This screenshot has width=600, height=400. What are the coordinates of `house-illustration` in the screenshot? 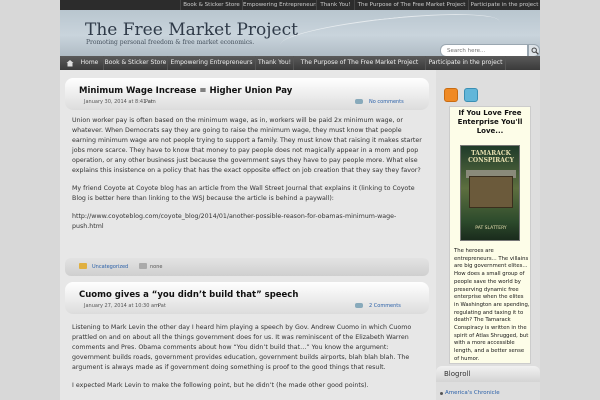 It's located at (491, 192).